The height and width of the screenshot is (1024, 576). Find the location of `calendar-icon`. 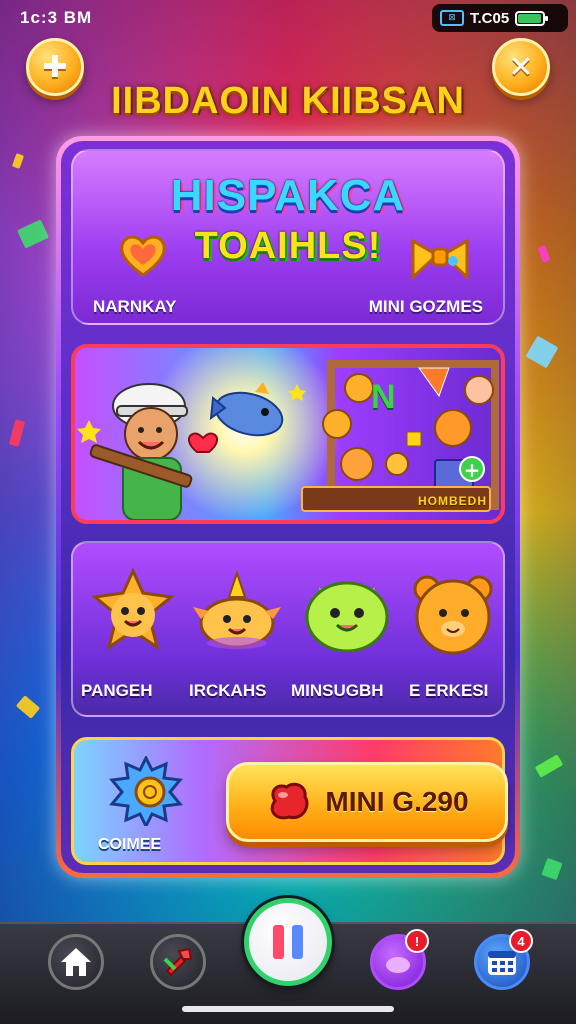

calendar-icon is located at coordinates (502, 963).